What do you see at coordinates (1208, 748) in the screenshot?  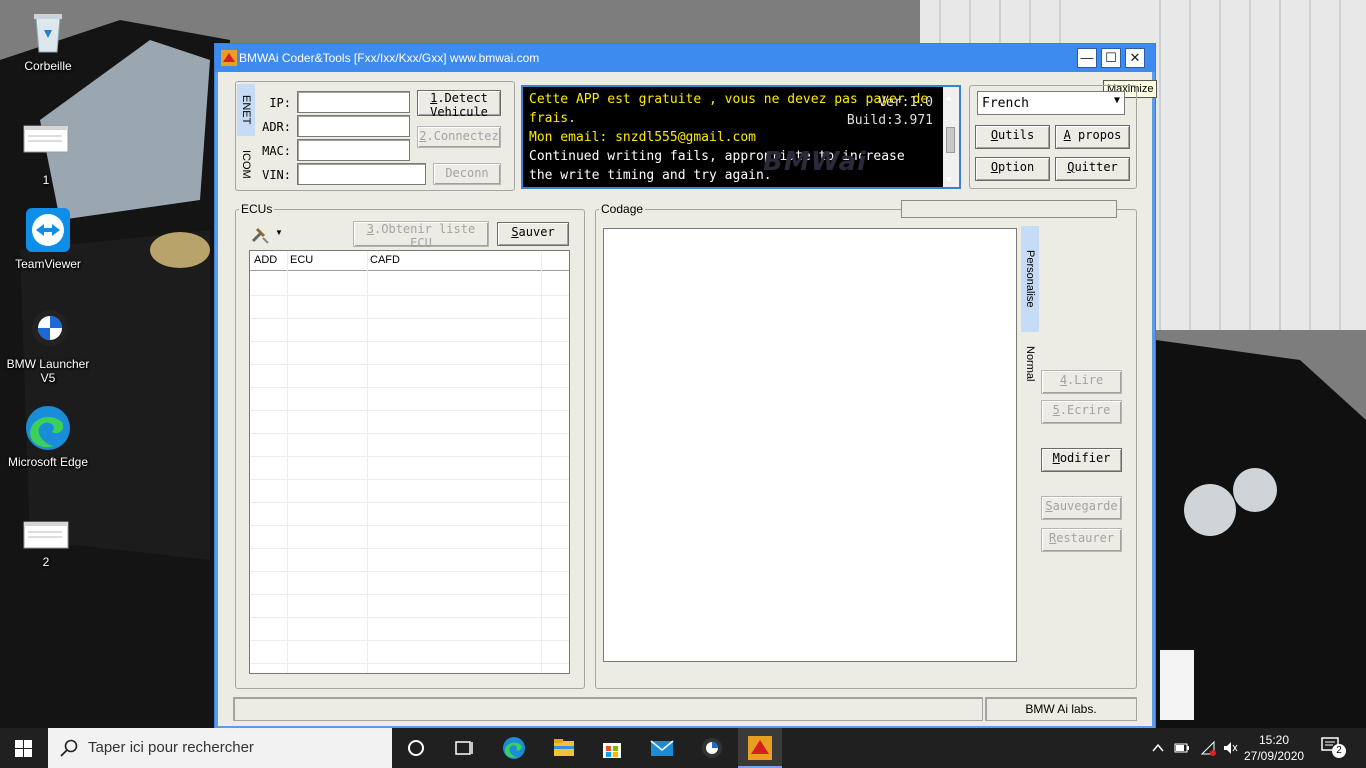 I see `network-icon` at bounding box center [1208, 748].